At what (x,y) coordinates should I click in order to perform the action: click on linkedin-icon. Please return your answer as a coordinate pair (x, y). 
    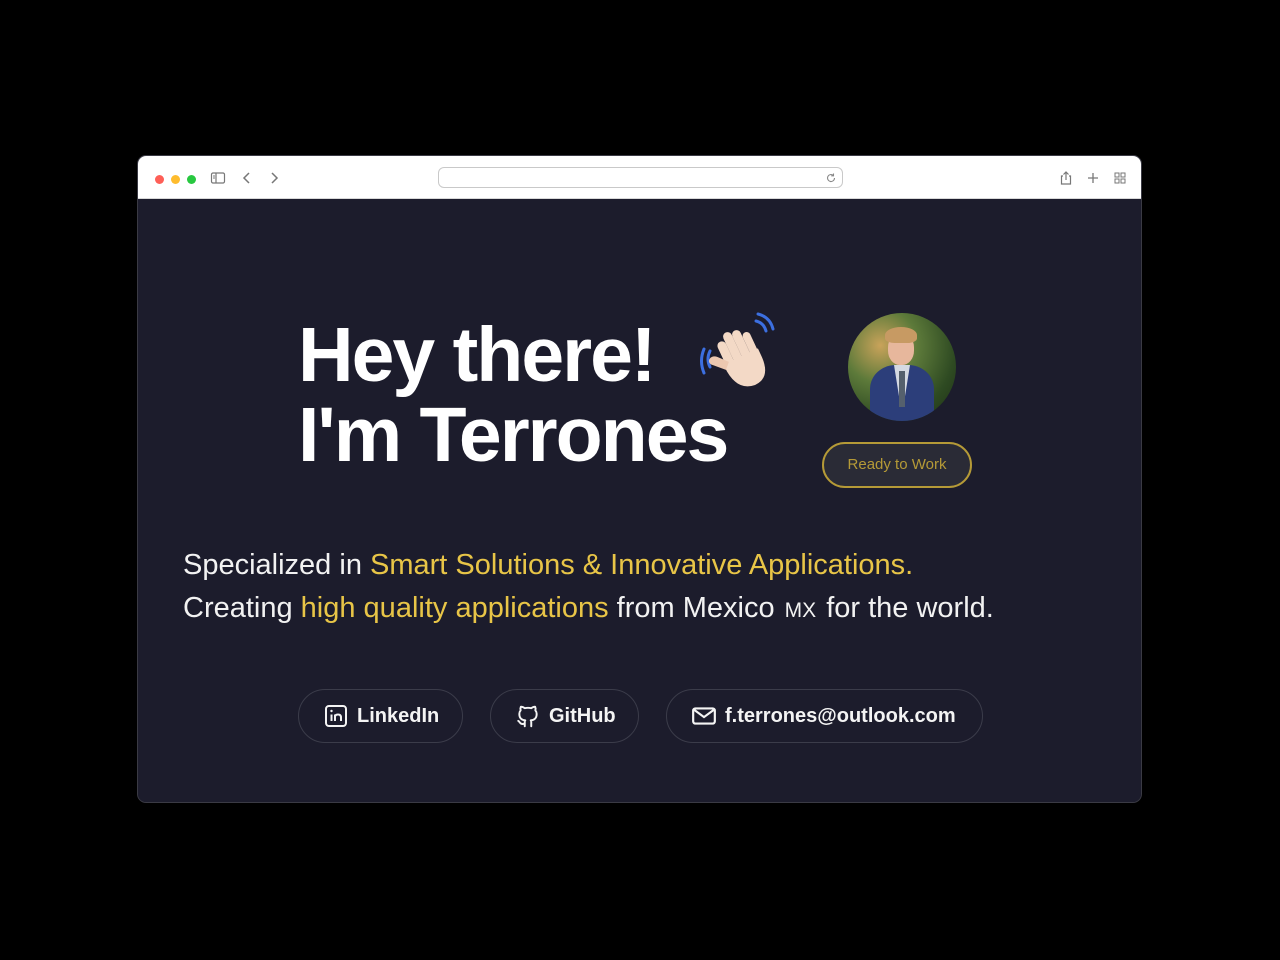
    Looking at the image, I should click on (336, 716).